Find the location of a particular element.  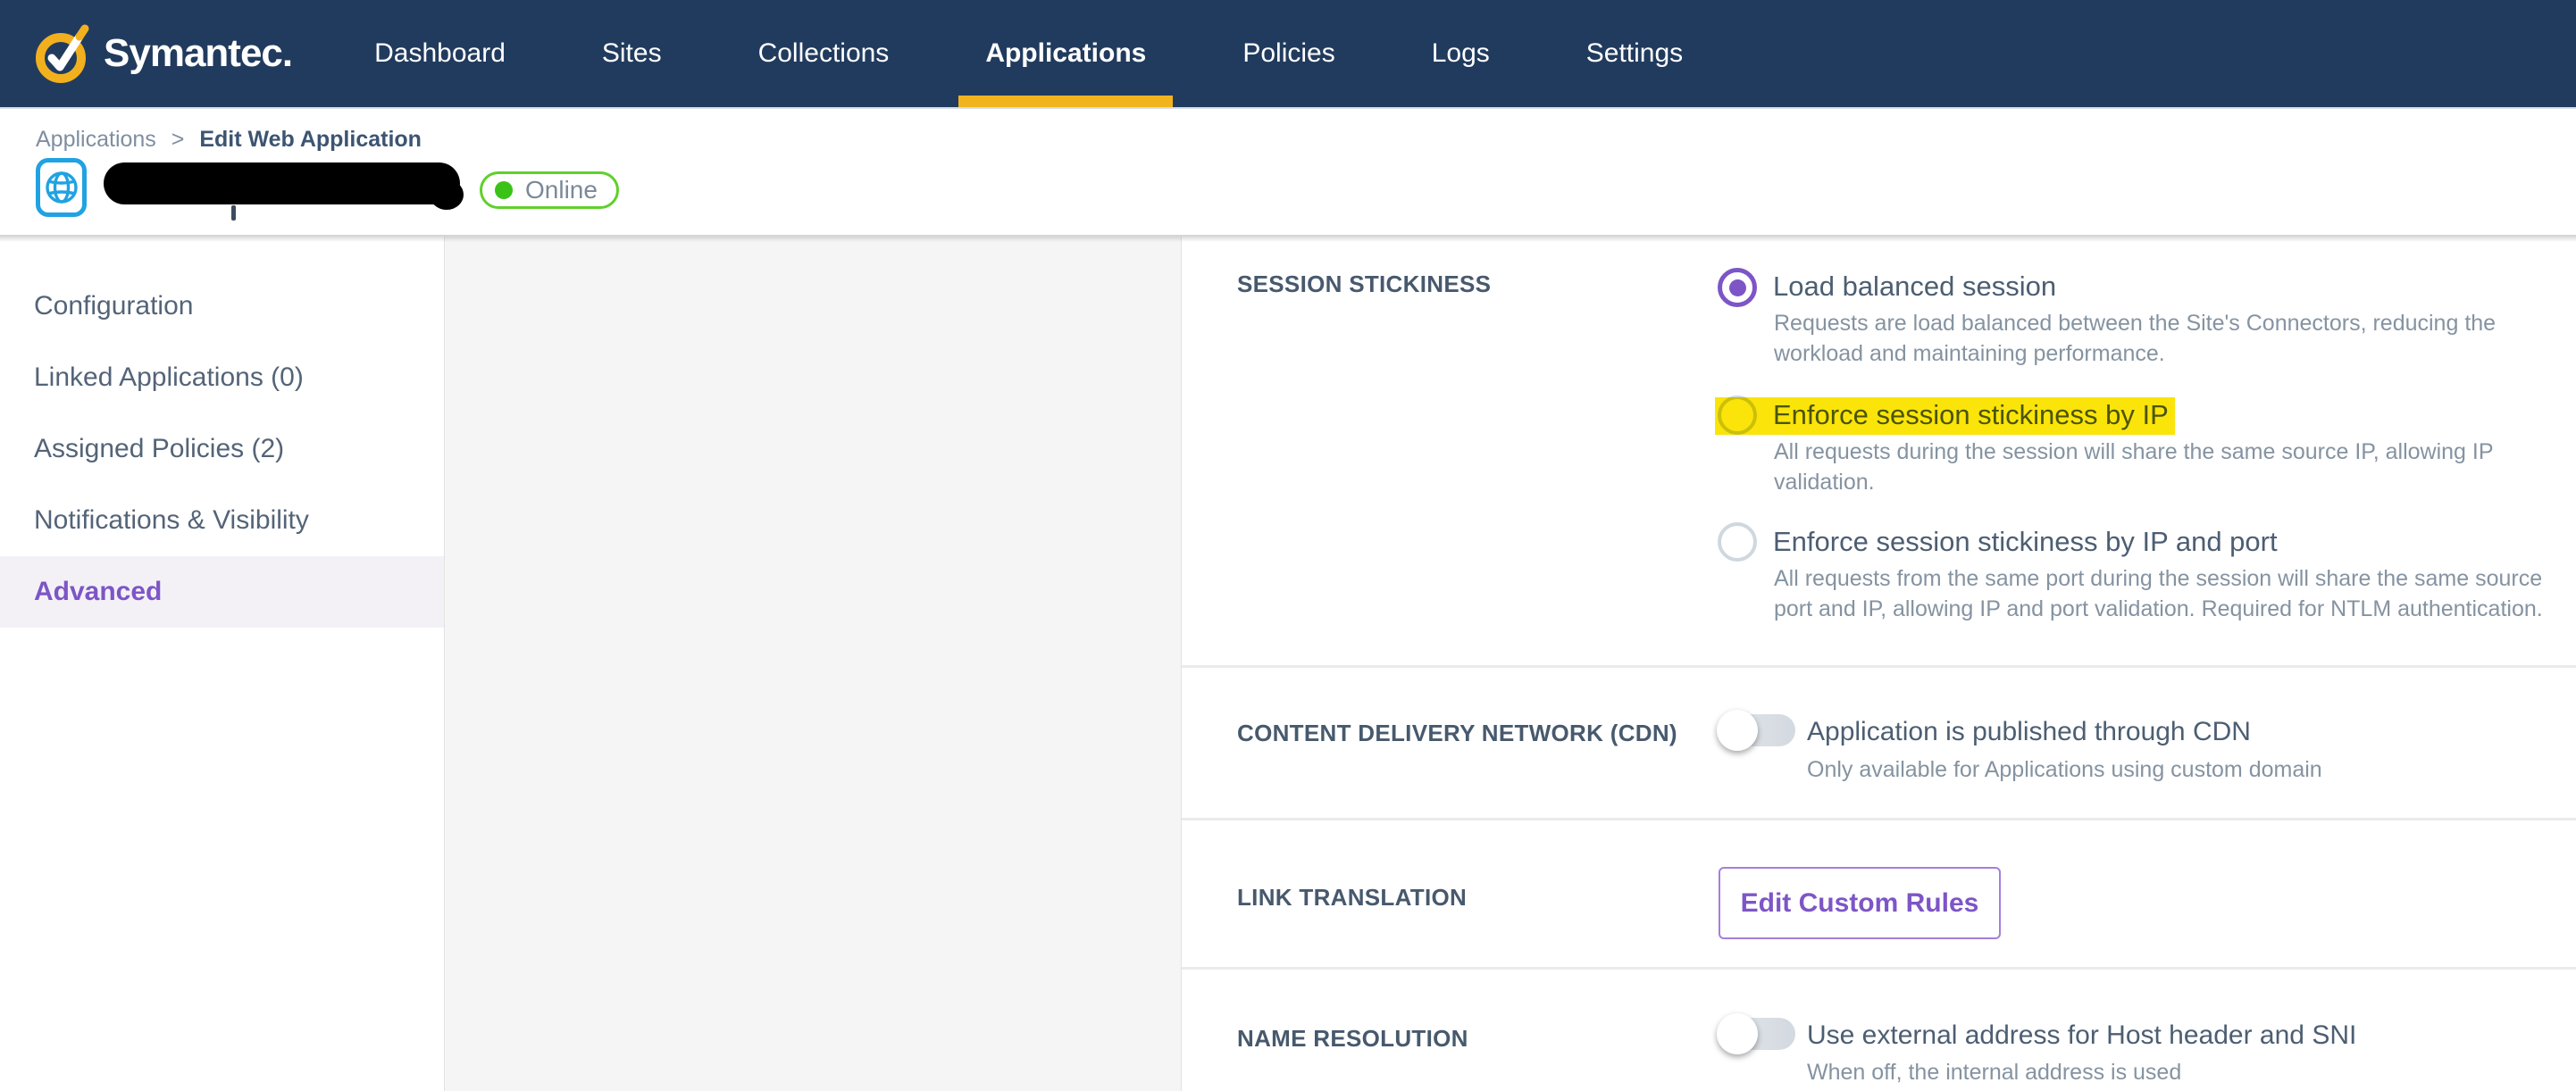

app-name-letter-descender is located at coordinates (233, 213).